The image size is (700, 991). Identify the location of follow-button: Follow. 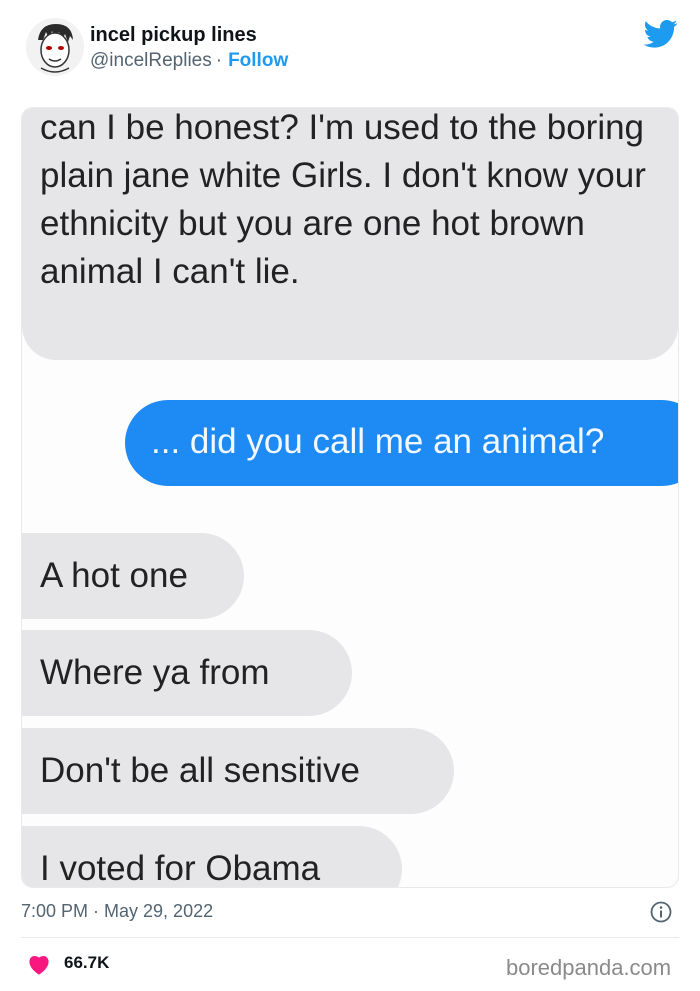
(258, 60).